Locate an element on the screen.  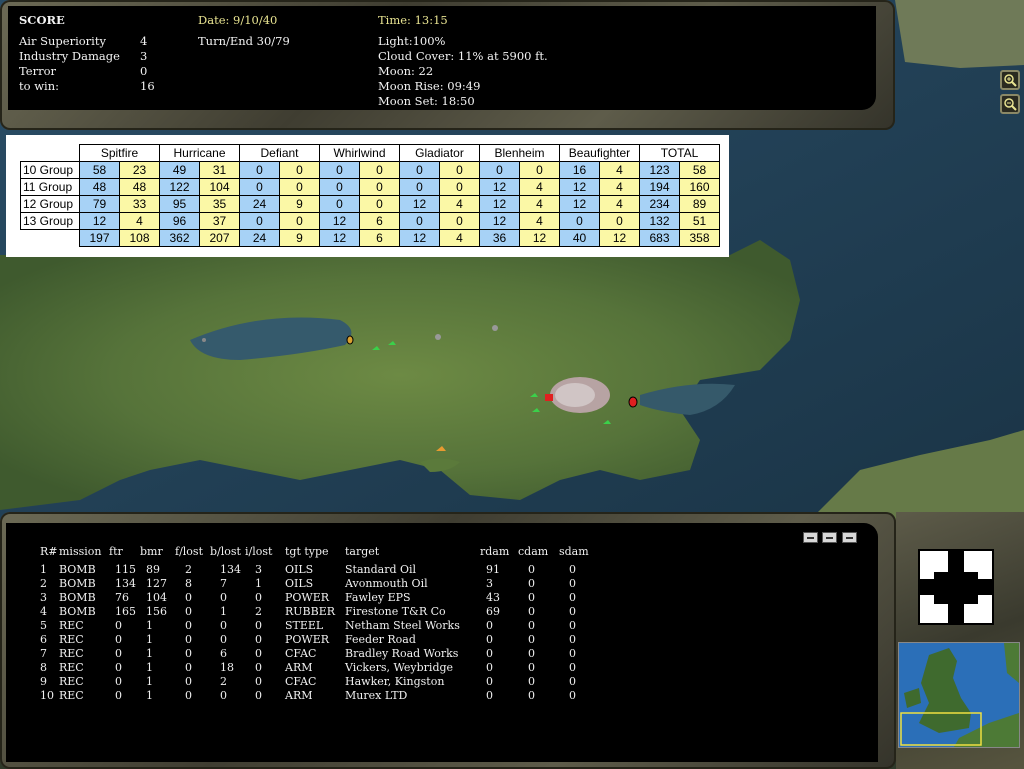
moon-set-label: Moon Set: 18:50 is located at coordinates (426, 101).